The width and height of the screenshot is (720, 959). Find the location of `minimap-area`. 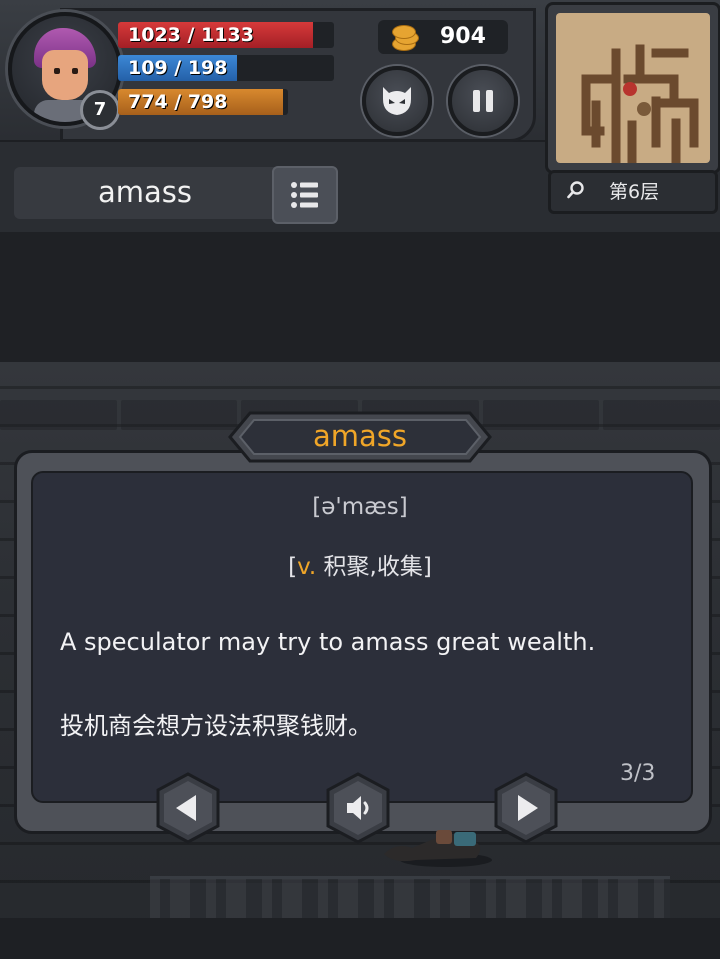

minimap-area is located at coordinates (633, 90).